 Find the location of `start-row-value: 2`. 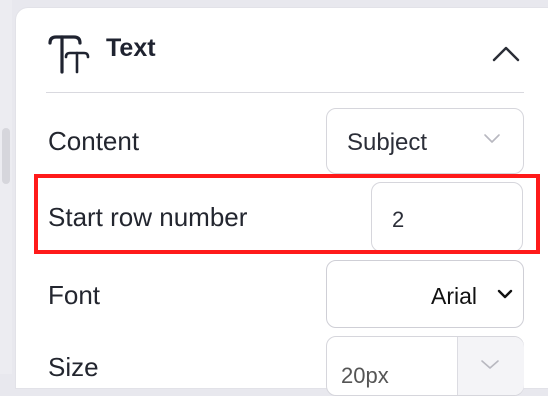

start-row-value: 2 is located at coordinates (398, 219).